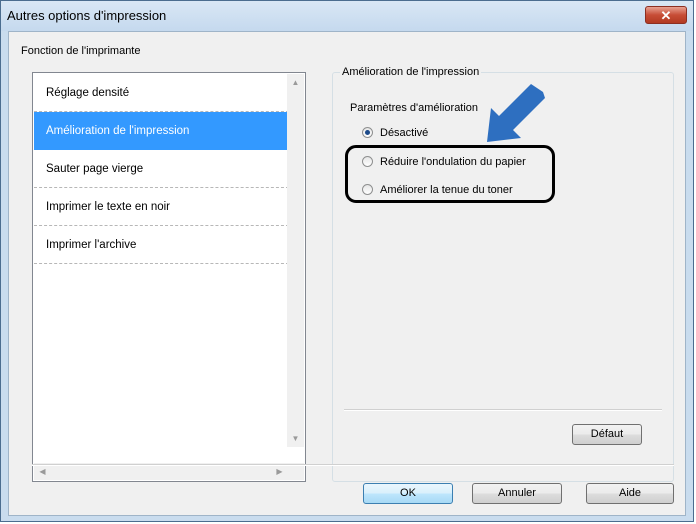 The width and height of the screenshot is (696, 524). What do you see at coordinates (87, 15) in the screenshot?
I see `window-title: Autres options d'impression` at bounding box center [87, 15].